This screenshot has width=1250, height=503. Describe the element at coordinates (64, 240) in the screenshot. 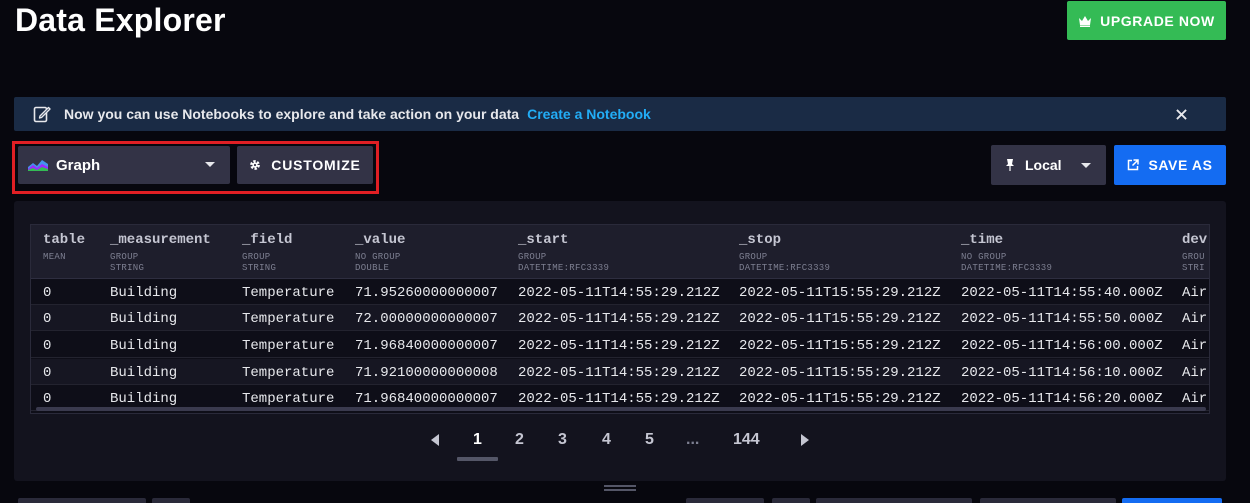

I see `column-header: table` at that location.